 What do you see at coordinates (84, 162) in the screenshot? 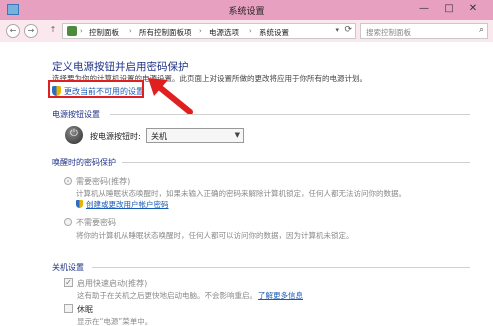
I see `section-title-wake-password: 唤醒时的密码保护` at bounding box center [84, 162].